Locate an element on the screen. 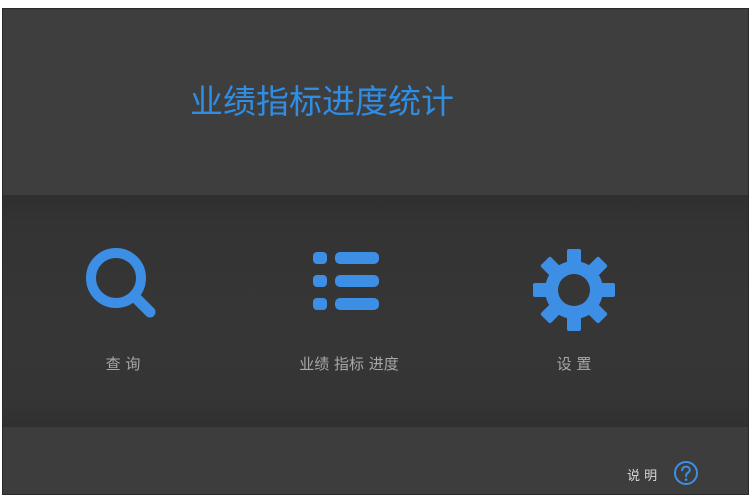  list-icon is located at coordinates (346, 281).